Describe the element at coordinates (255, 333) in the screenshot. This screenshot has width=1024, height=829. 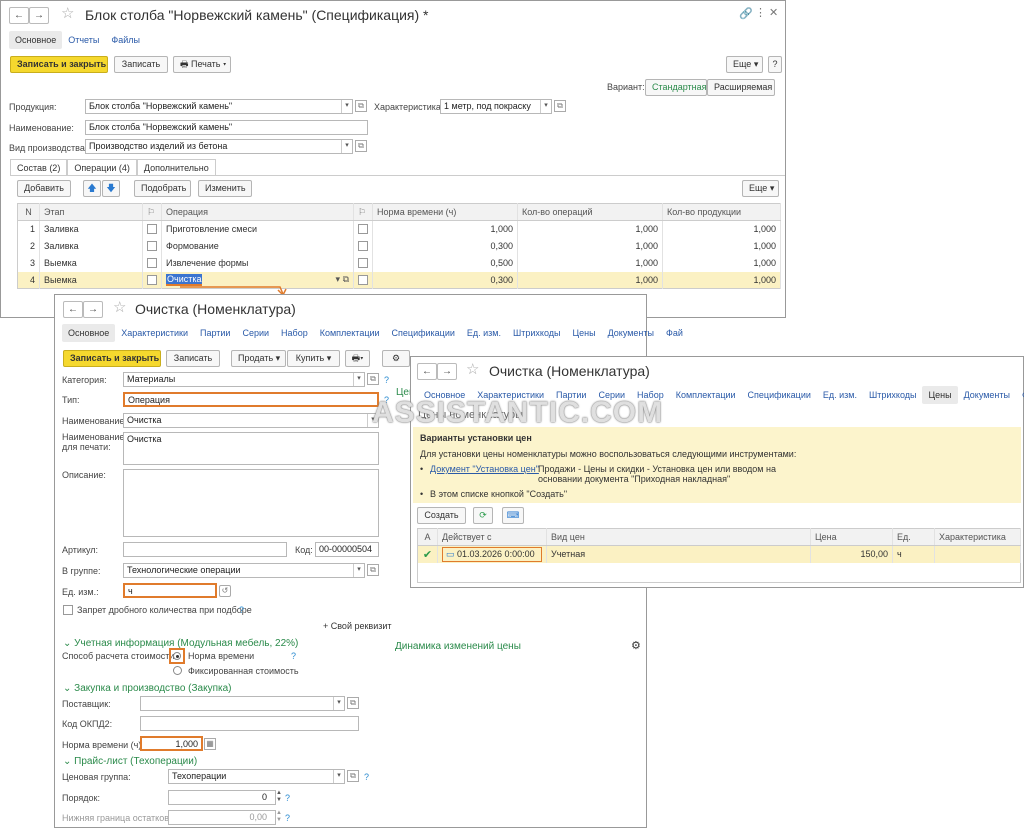
I see `tab-series: Серии` at that location.